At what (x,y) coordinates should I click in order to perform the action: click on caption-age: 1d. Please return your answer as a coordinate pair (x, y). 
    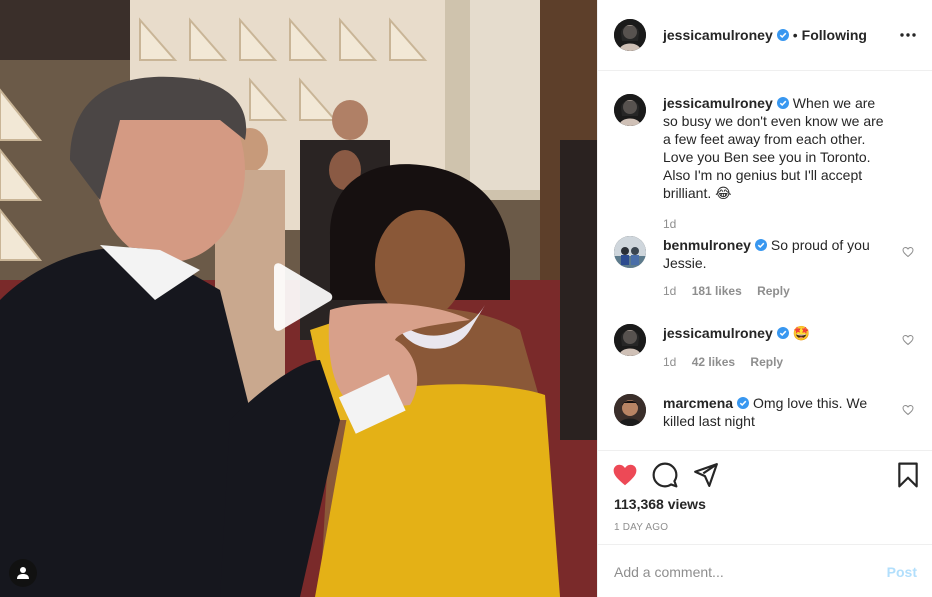
    Looking at the image, I should click on (669, 224).